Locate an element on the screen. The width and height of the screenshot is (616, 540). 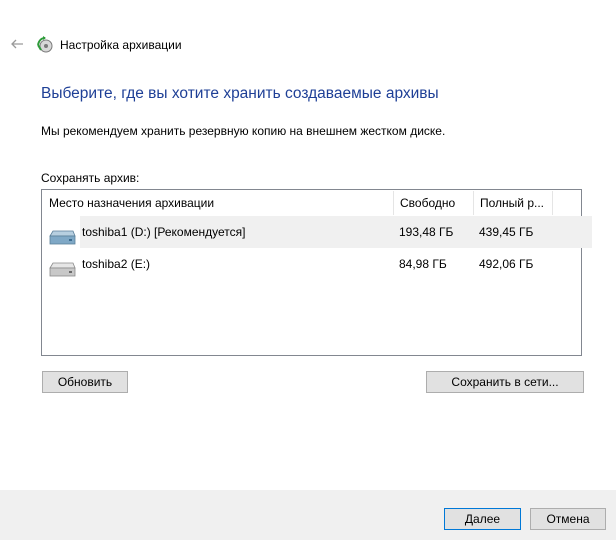
column-header-destination: Место назначения архивации is located at coordinates (218, 203).